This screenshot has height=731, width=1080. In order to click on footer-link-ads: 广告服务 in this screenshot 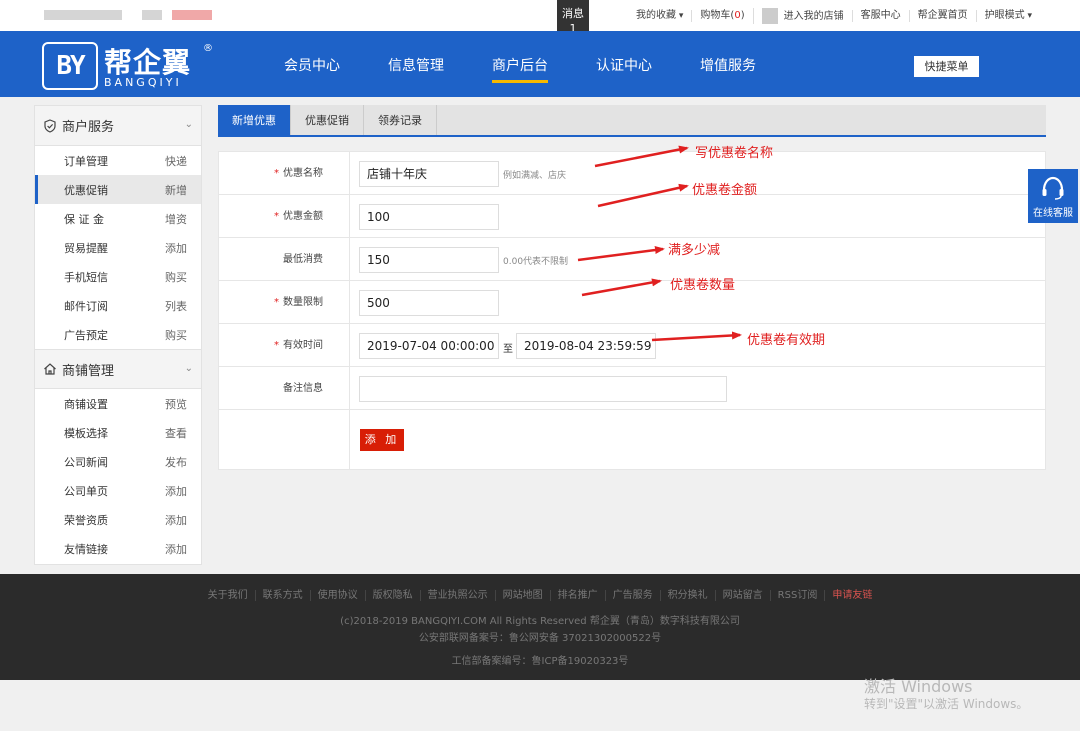, I will do `click(632, 595)`.